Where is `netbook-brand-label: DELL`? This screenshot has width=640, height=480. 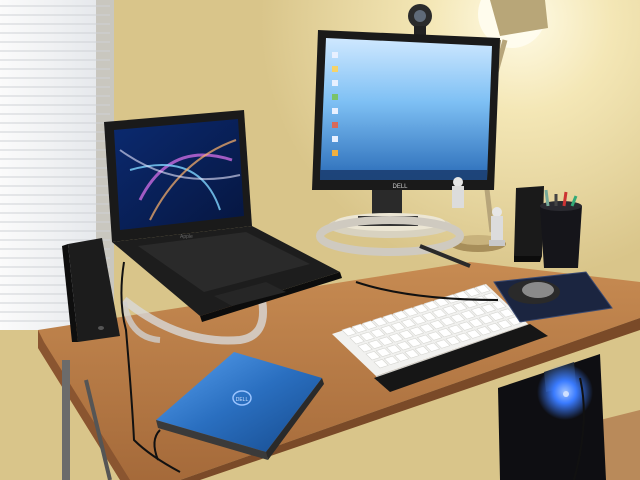 netbook-brand-label: DELL is located at coordinates (242, 400).